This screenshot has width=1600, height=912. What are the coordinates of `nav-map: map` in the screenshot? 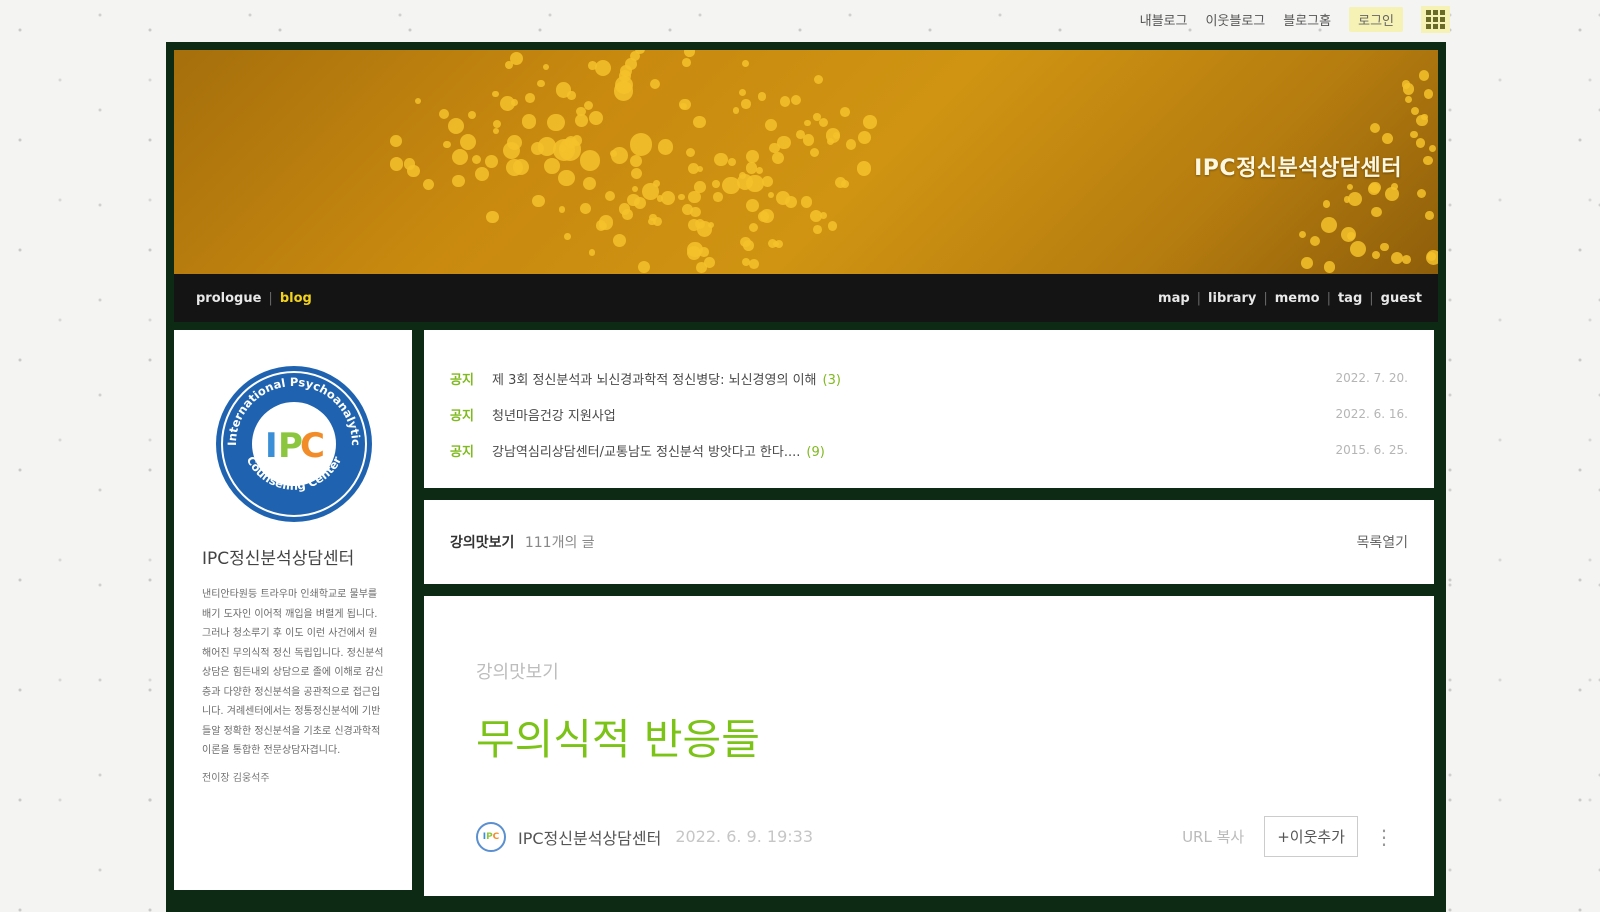 It's located at (1174, 298).